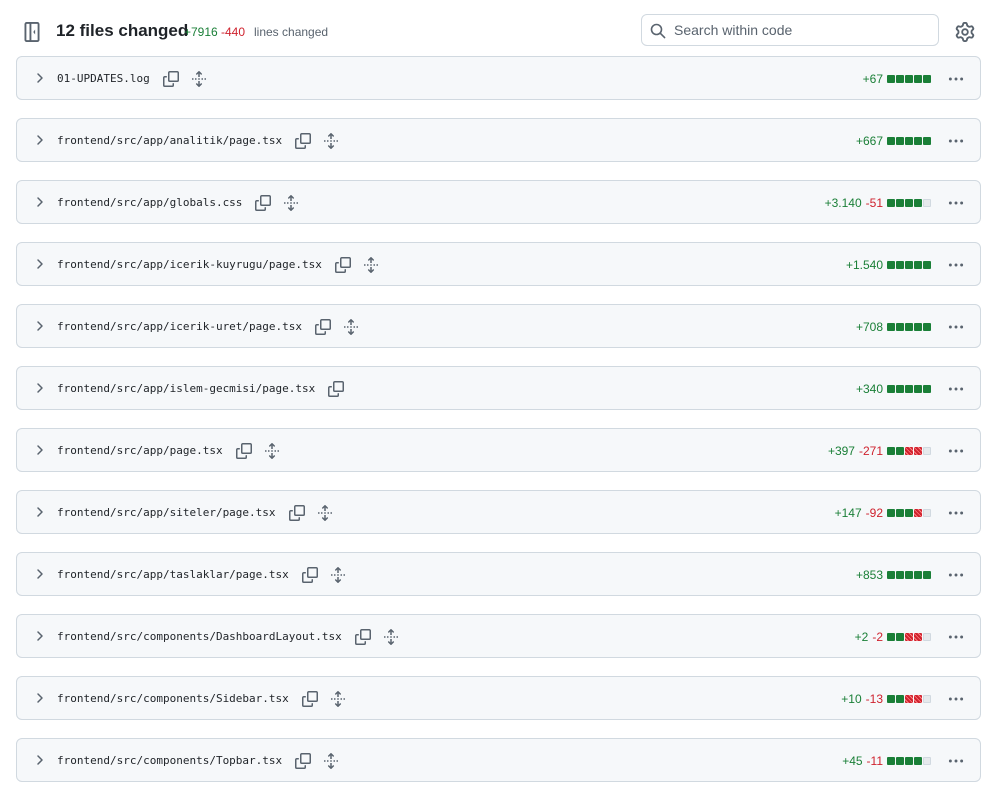 The width and height of the screenshot is (998, 804). I want to click on file-path: frontend/src/app/globals.css, so click(149, 203).